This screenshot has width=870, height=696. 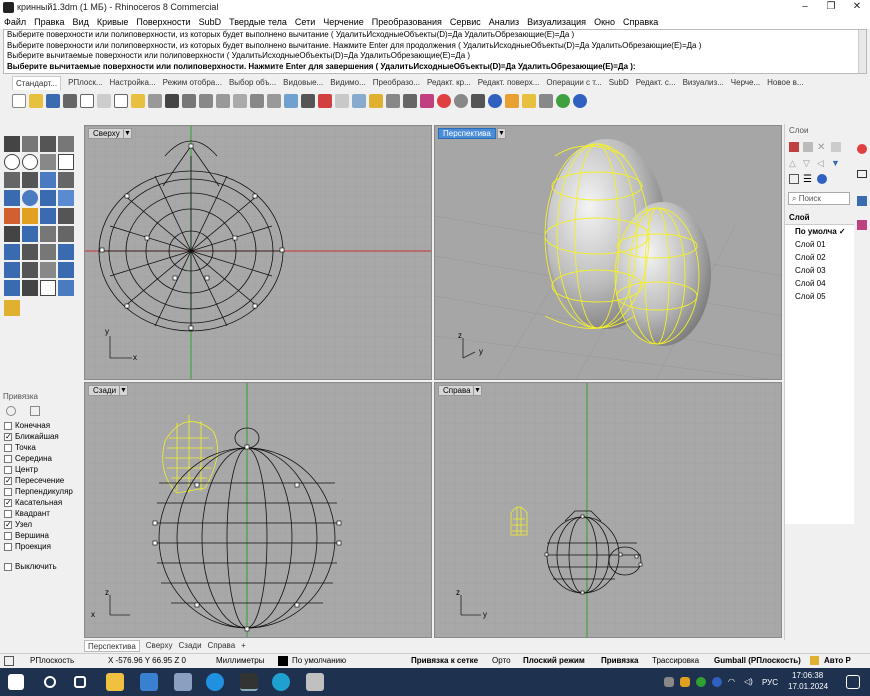 I want to click on add-viewport-button: +, so click(x=243, y=646).